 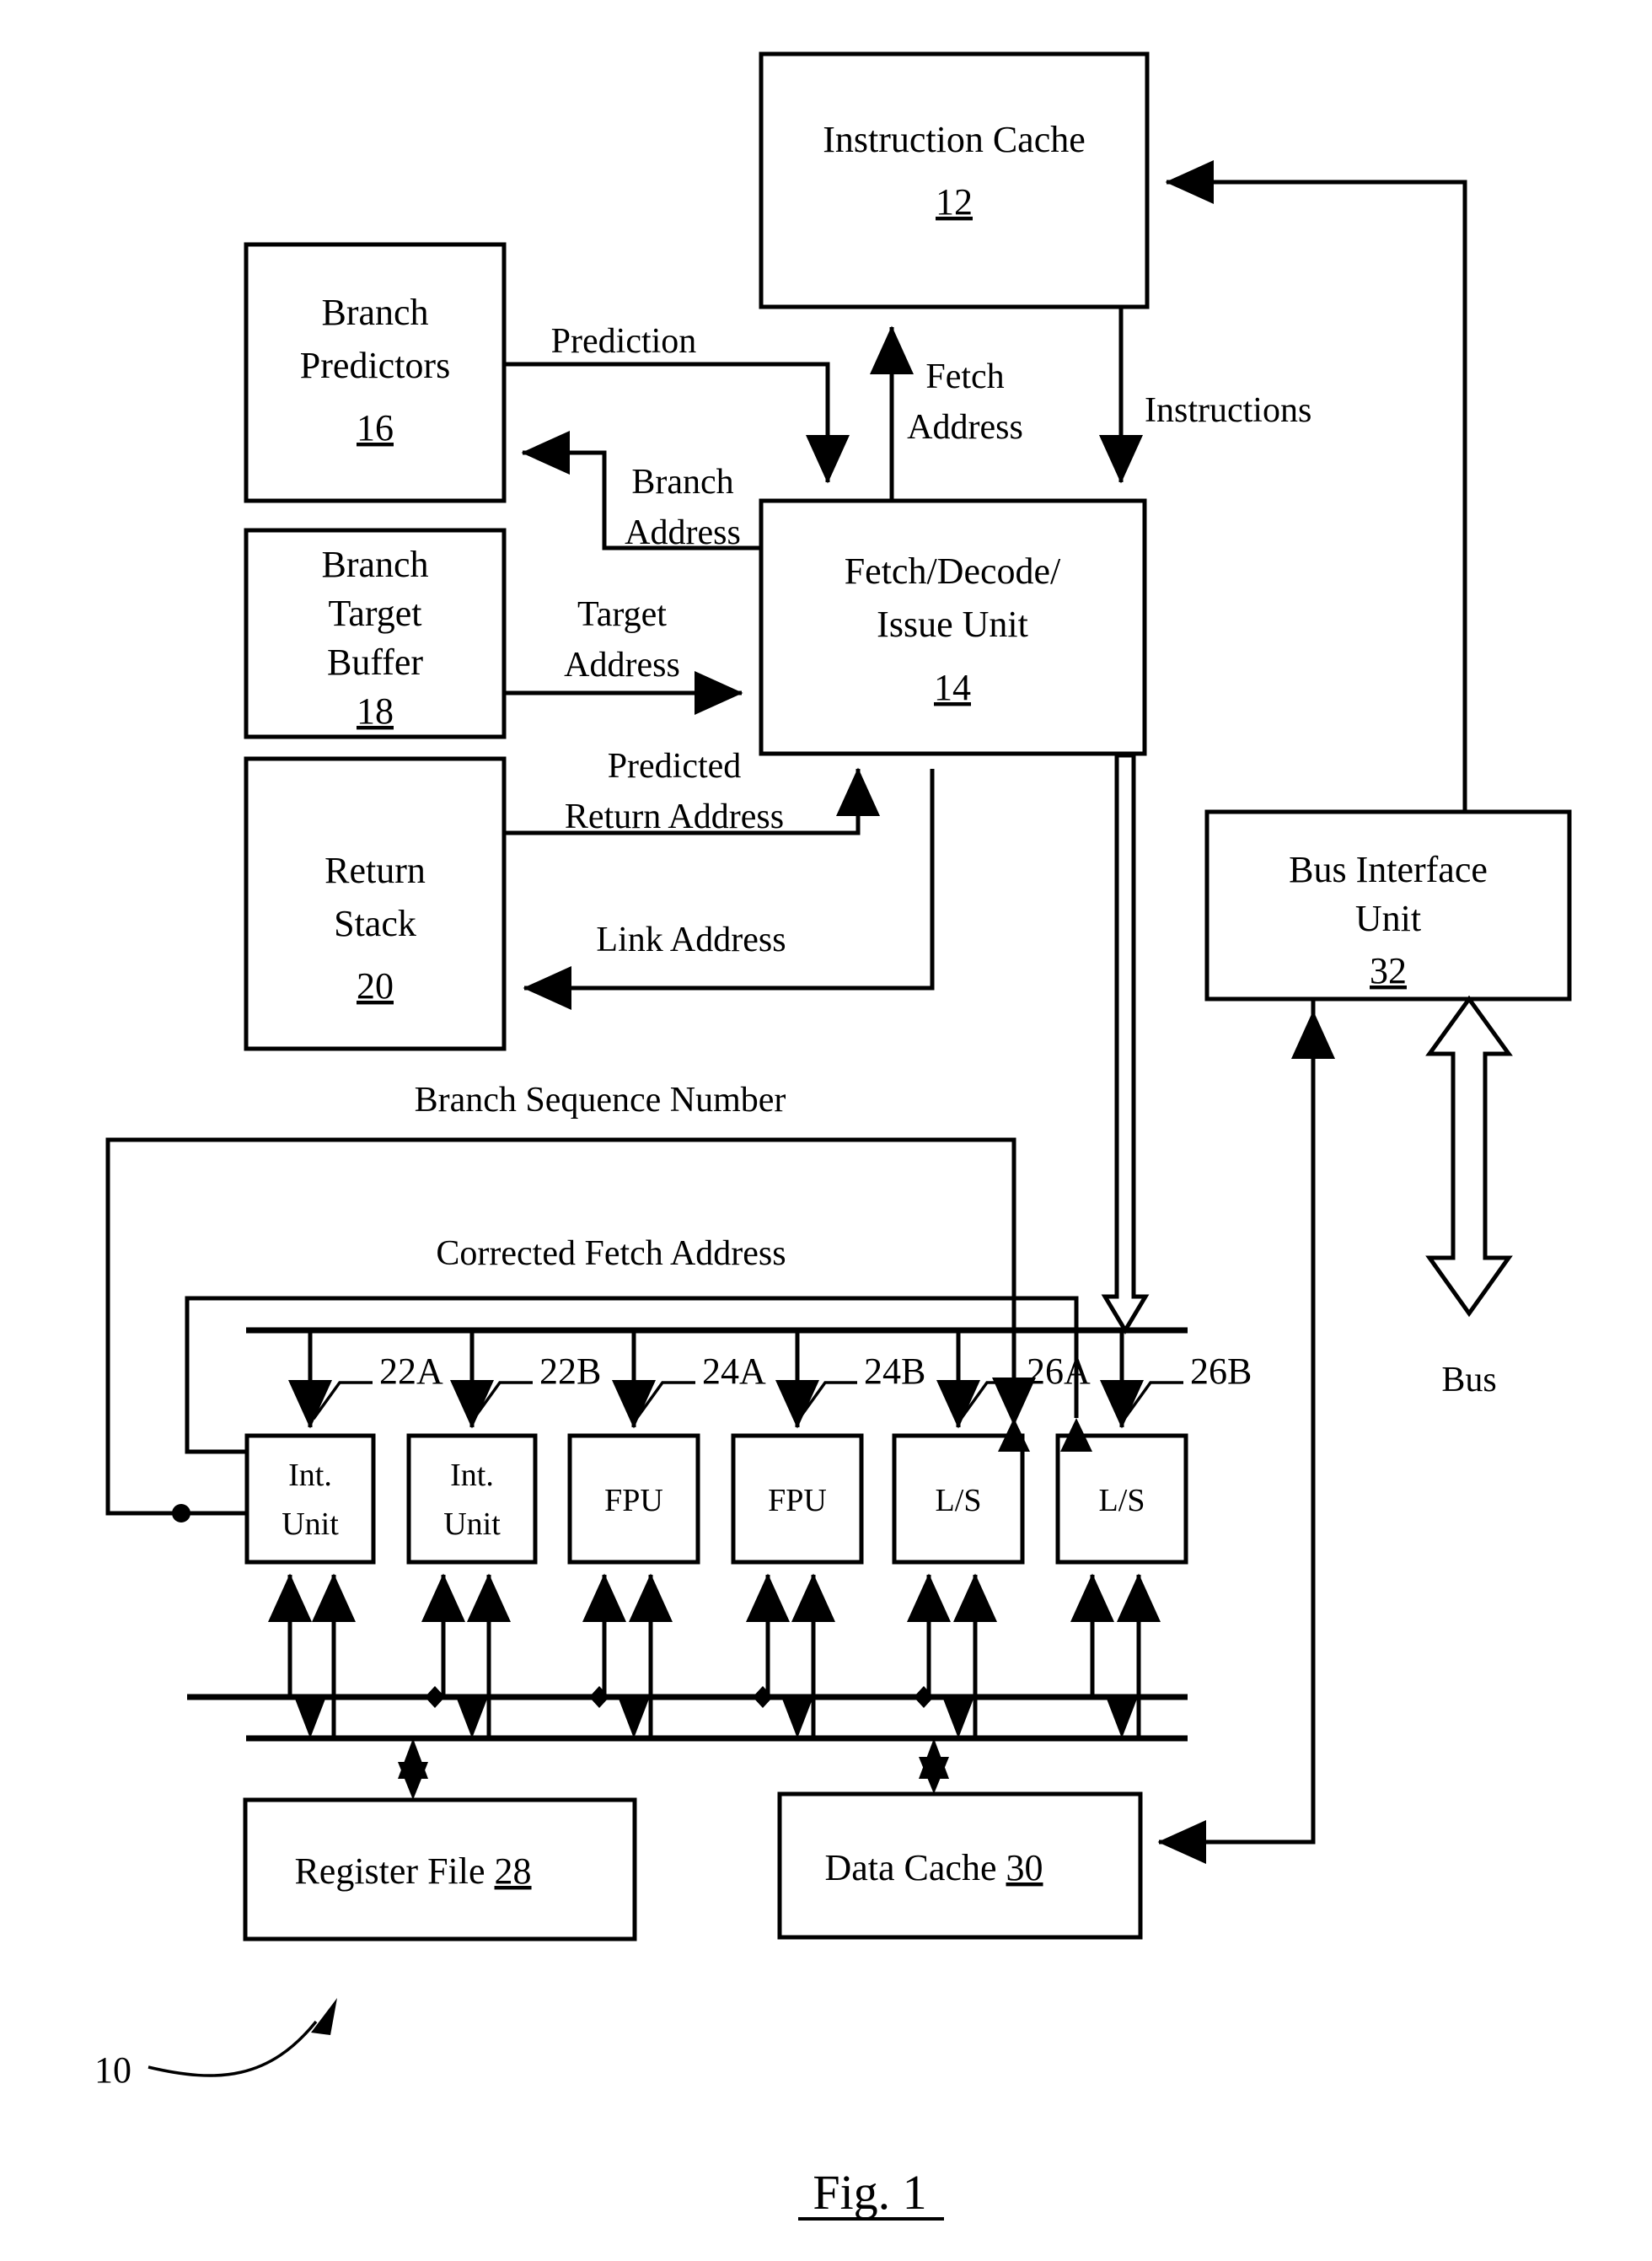 I want to click on ref-26a: 26A, so click(x=1059, y=1371).